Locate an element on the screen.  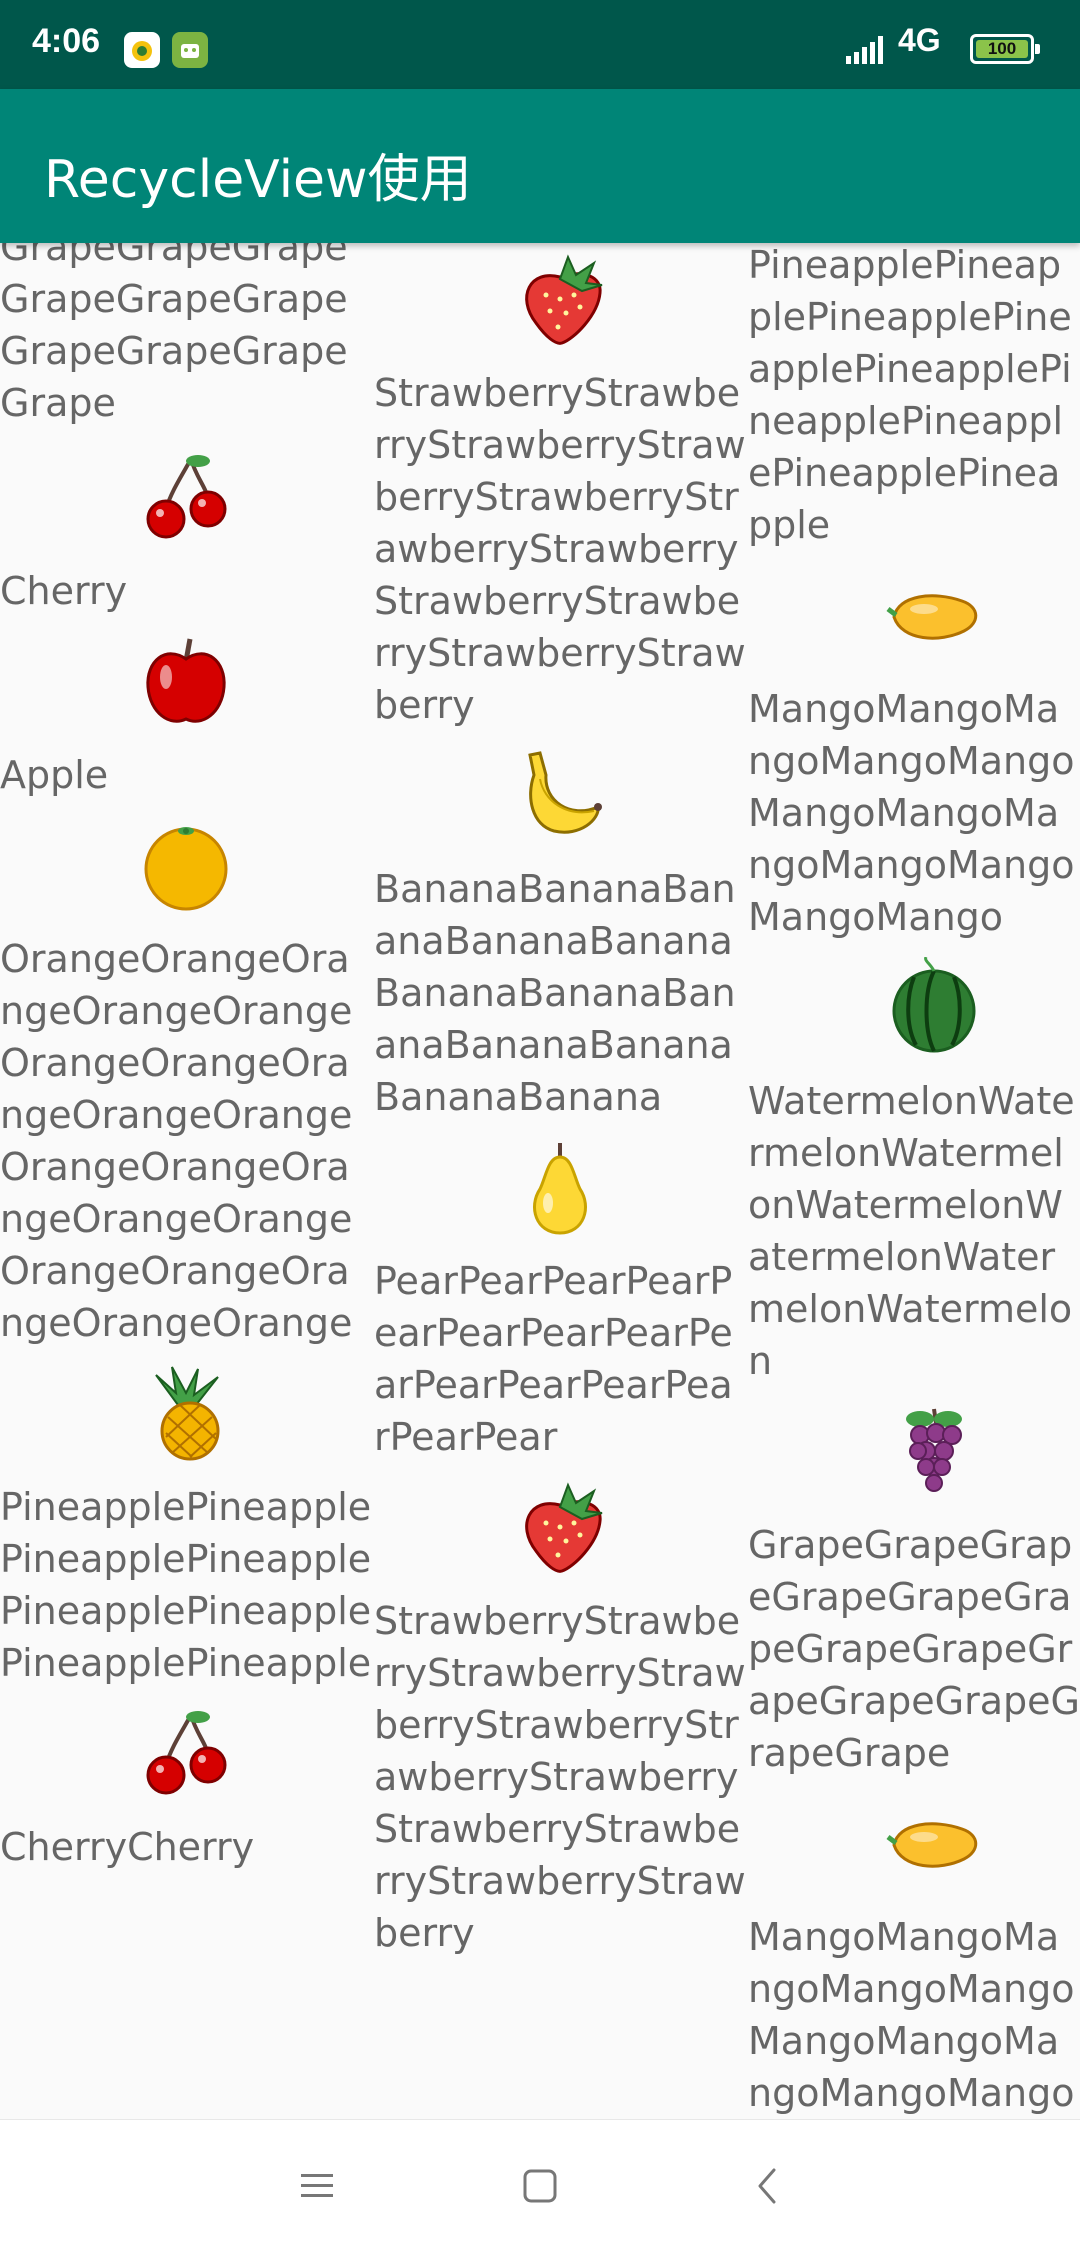
page-title: RecycleView使用 is located at coordinates (258, 180).